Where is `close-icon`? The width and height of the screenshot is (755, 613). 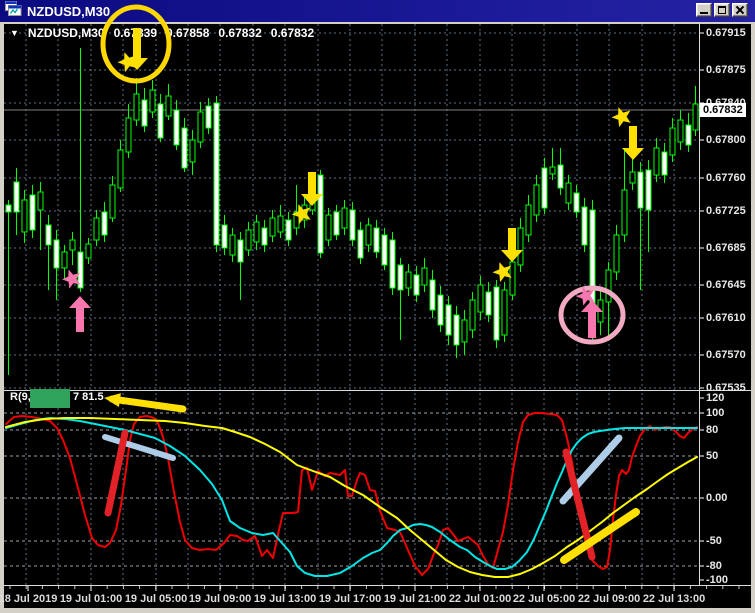 close-icon is located at coordinates (740, 10).